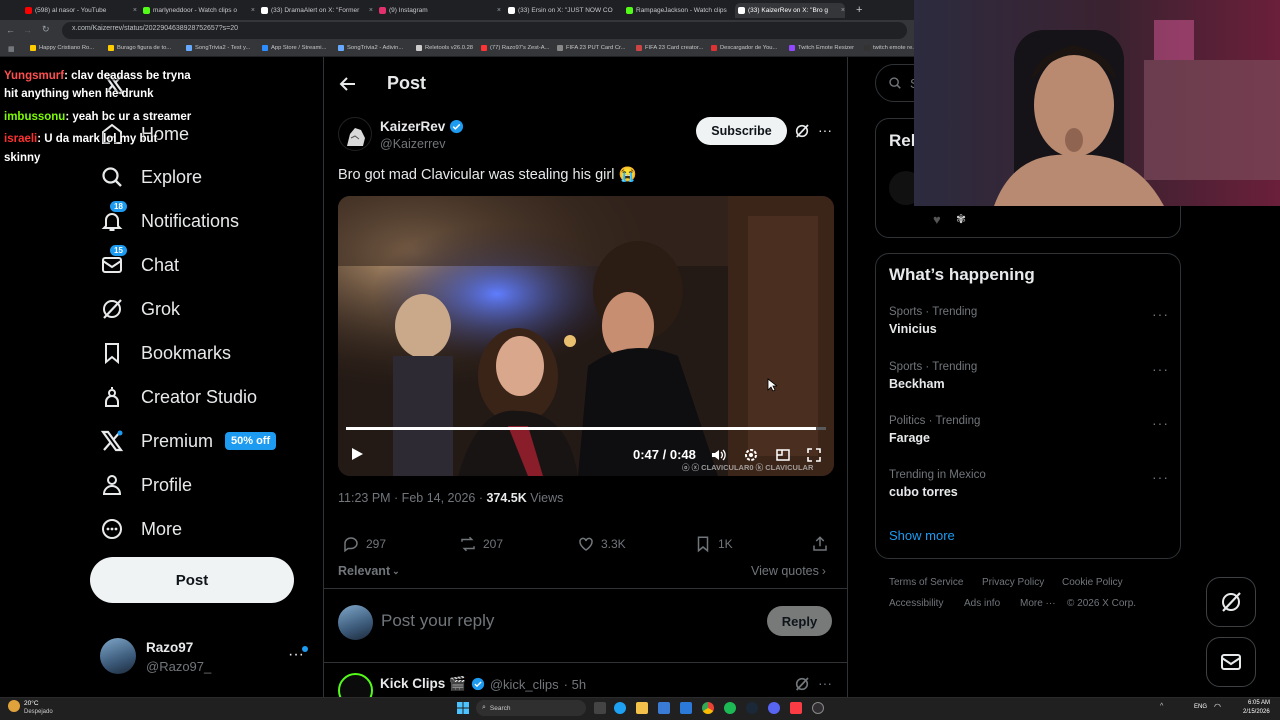 The height and width of the screenshot is (720, 1280). What do you see at coordinates (821, 48) in the screenshot?
I see `bookmark-item: Twitch Emote Resizer` at bounding box center [821, 48].